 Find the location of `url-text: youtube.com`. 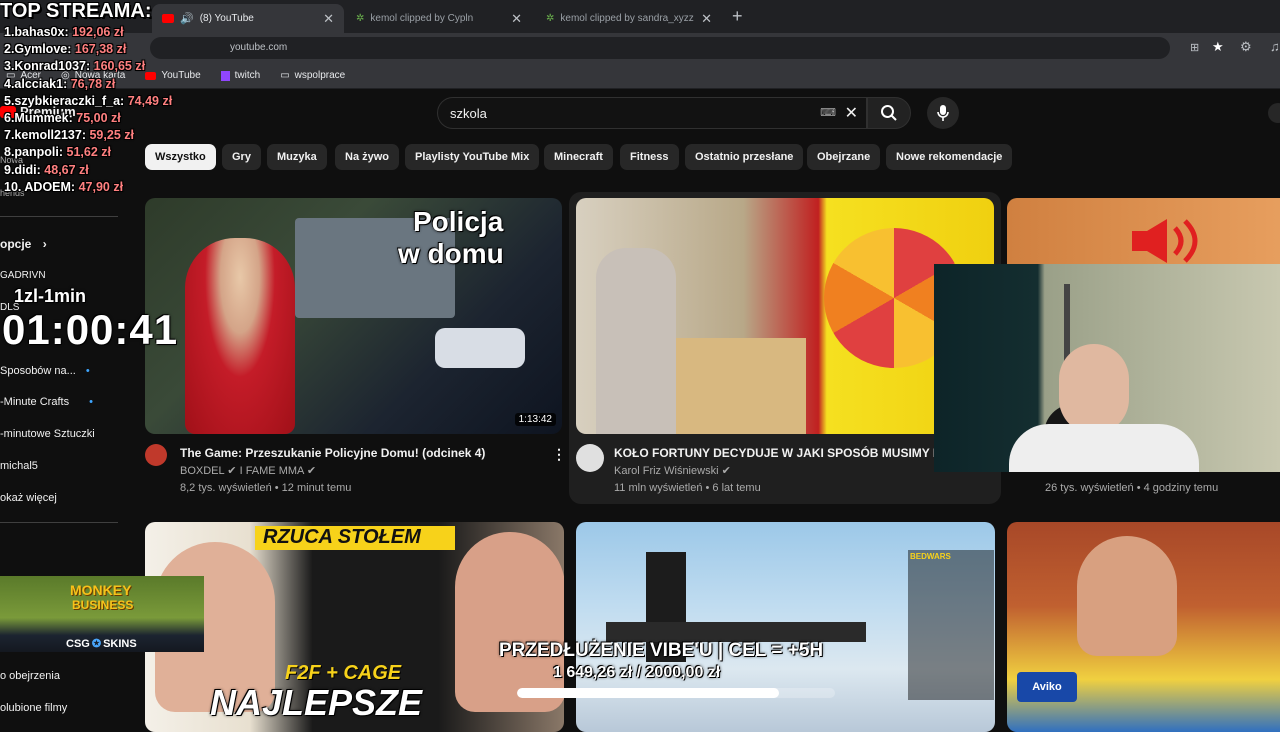

url-text: youtube.com is located at coordinates (259, 47).